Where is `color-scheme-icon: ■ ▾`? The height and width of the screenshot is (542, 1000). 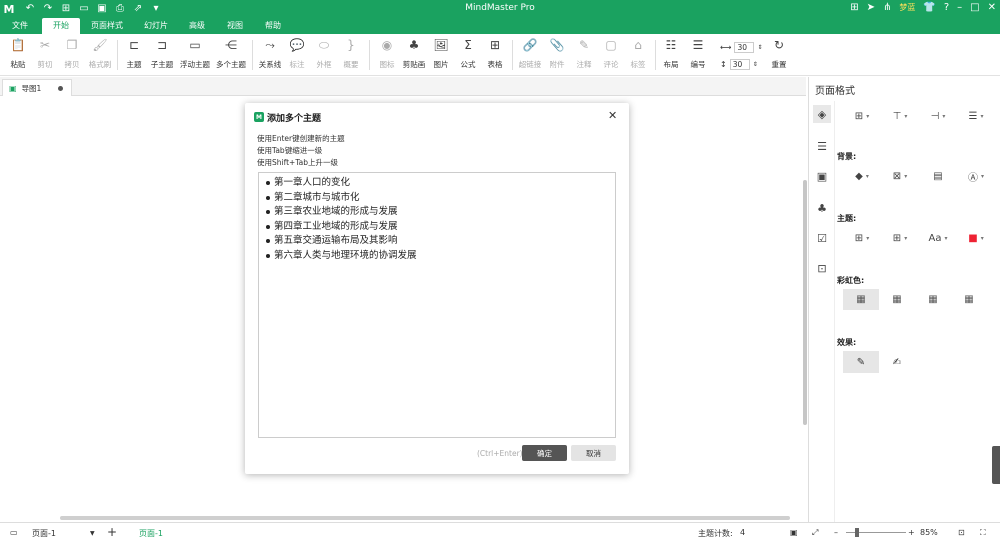 color-scheme-icon: ■ ▾ is located at coordinates (976, 238).